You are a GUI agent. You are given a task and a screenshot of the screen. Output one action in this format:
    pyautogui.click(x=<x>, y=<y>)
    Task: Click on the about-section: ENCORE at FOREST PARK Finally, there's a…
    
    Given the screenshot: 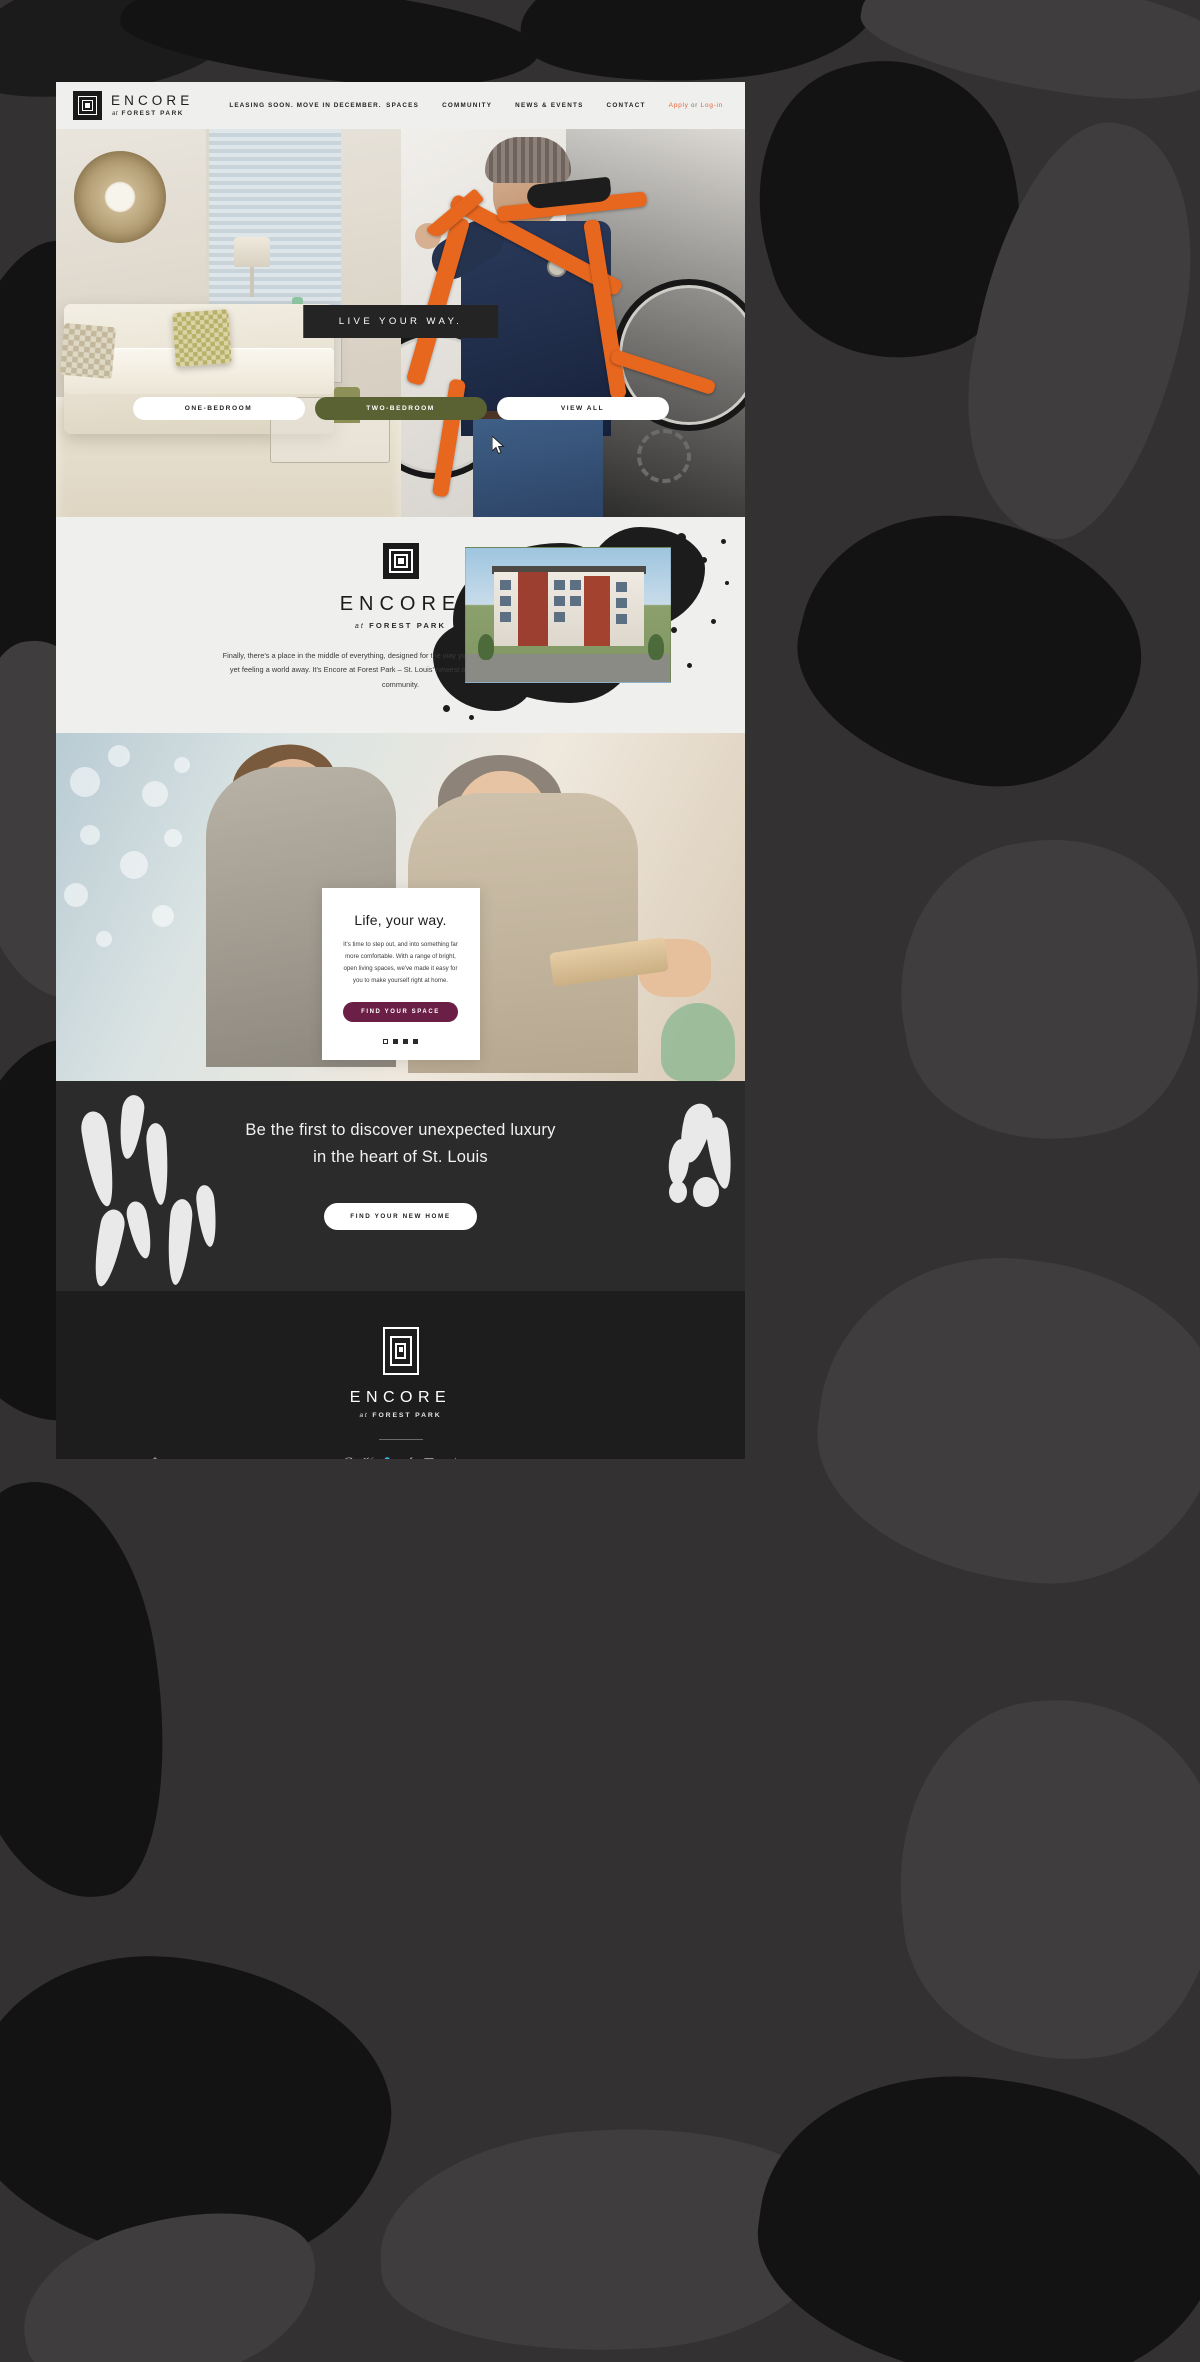 What is the action you would take?
    pyautogui.click(x=400, y=625)
    